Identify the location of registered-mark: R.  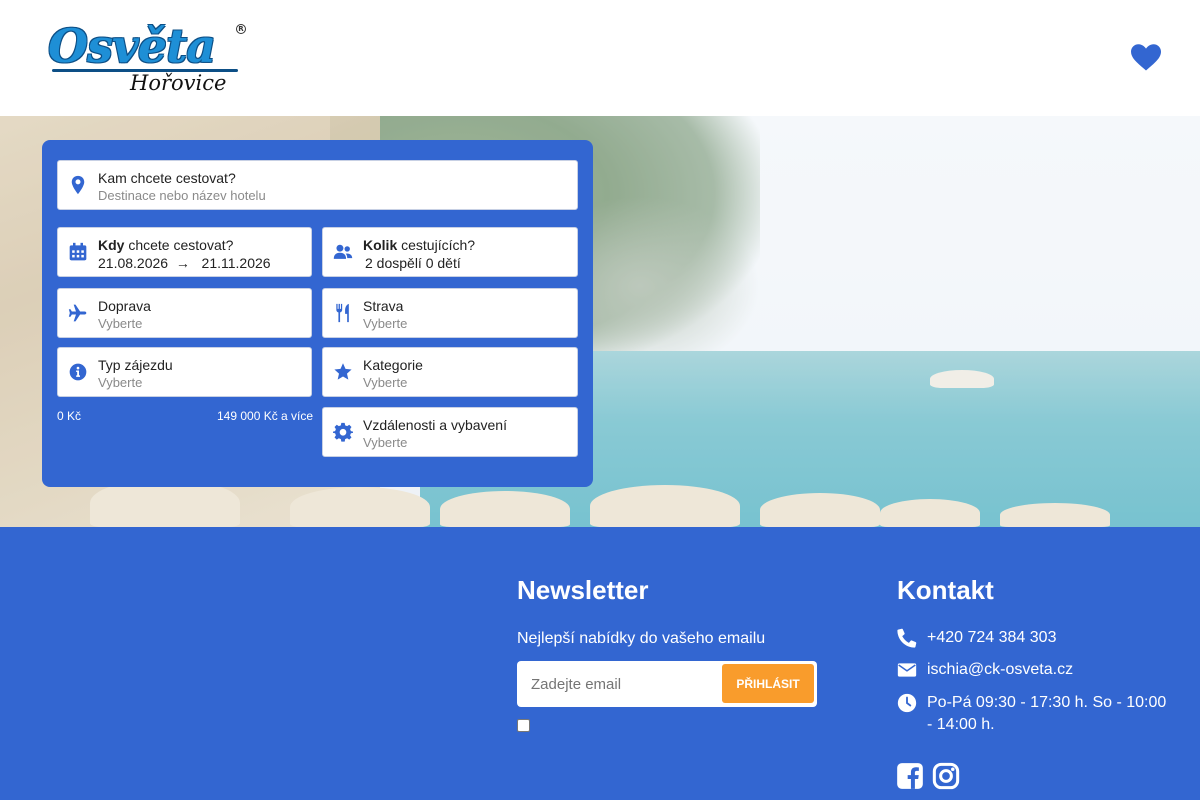
(241, 29).